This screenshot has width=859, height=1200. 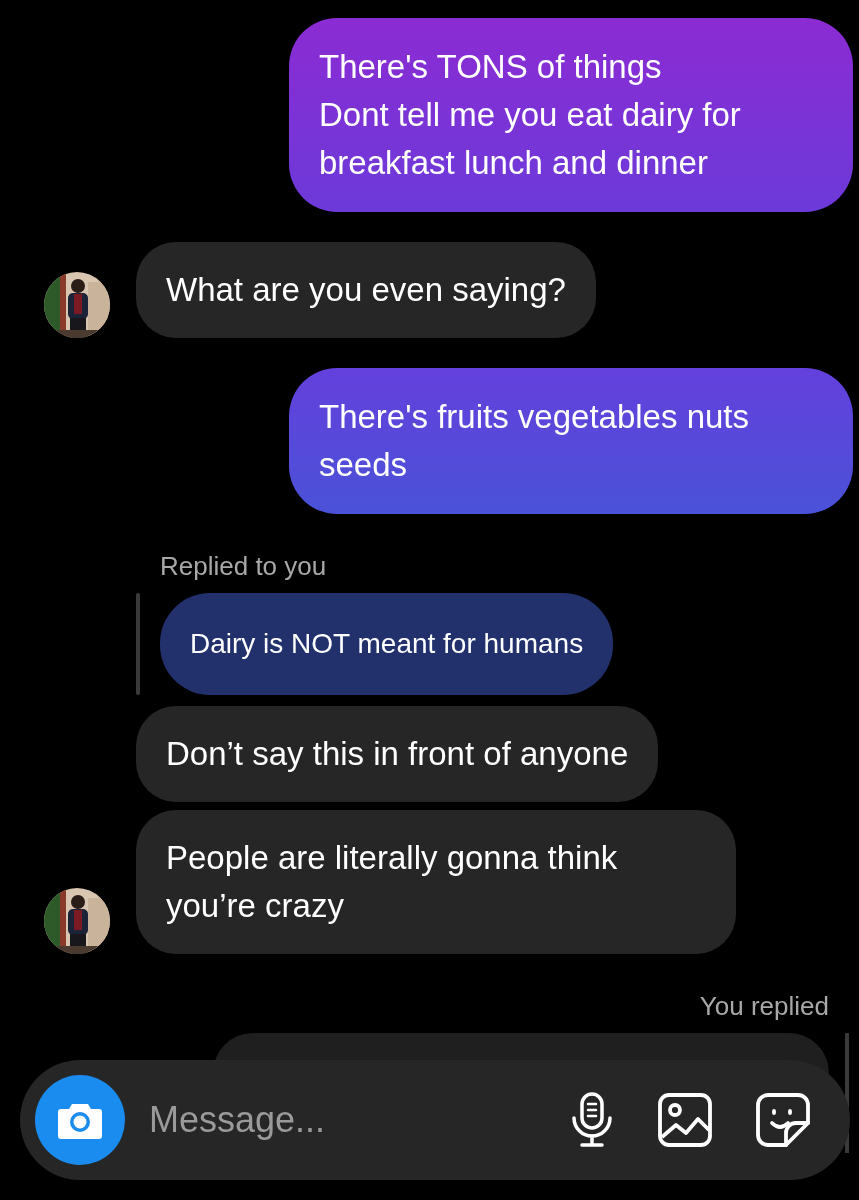 I want to click on reply-label: You replied, so click(x=764, y=1006).